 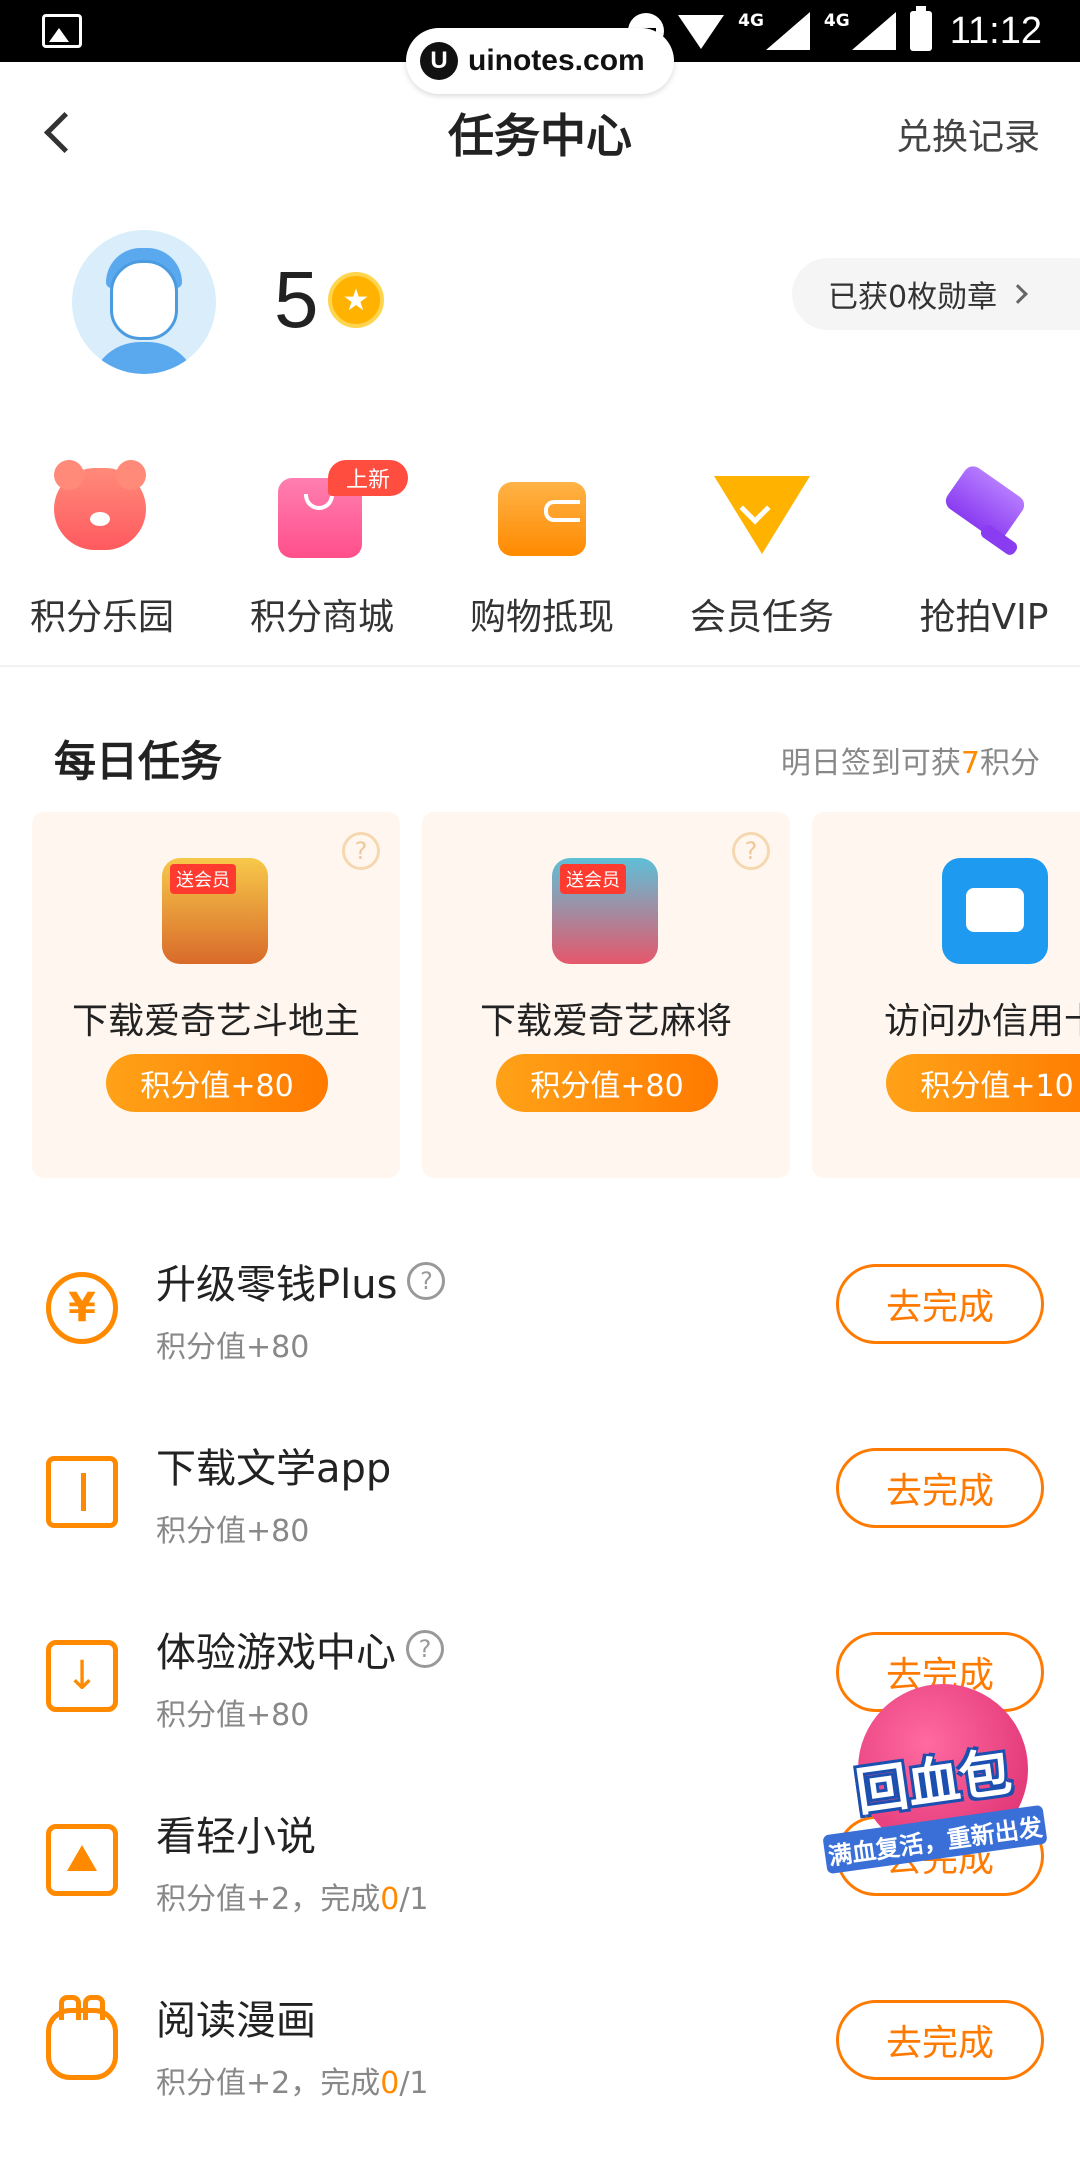 I want to click on task-name: 阅读漫画, so click(x=236, y=2021).